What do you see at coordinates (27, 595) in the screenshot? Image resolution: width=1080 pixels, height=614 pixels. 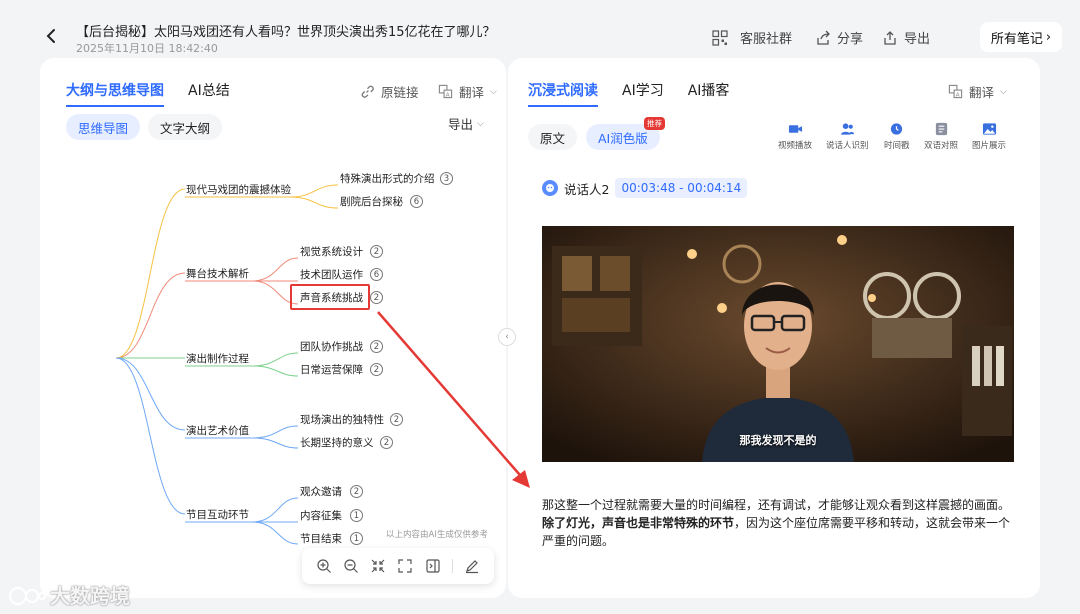 I see `watermark-logo-icon` at bounding box center [27, 595].